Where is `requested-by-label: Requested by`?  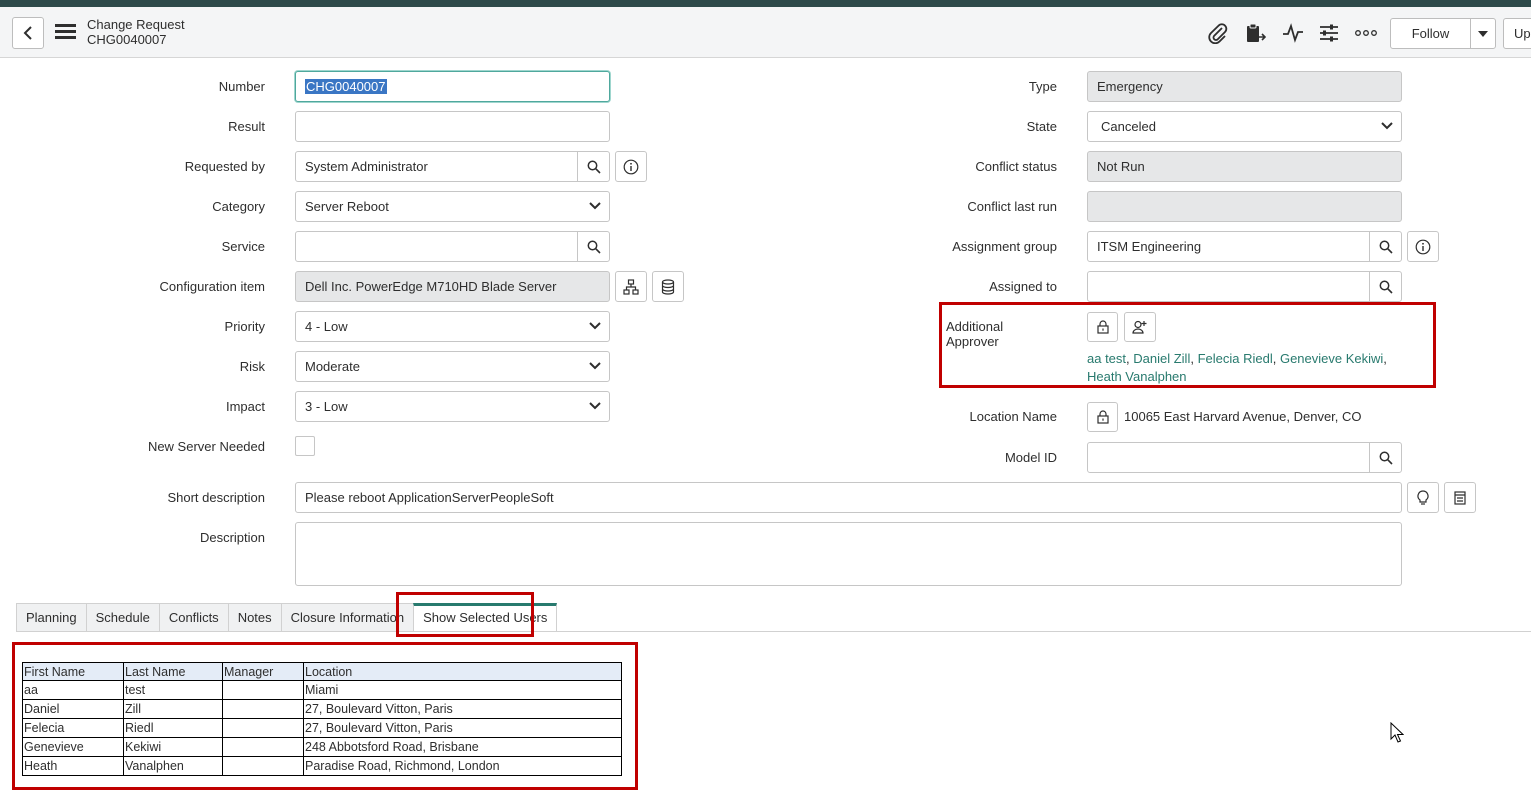
requested-by-label: Requested by is located at coordinates (224, 166).